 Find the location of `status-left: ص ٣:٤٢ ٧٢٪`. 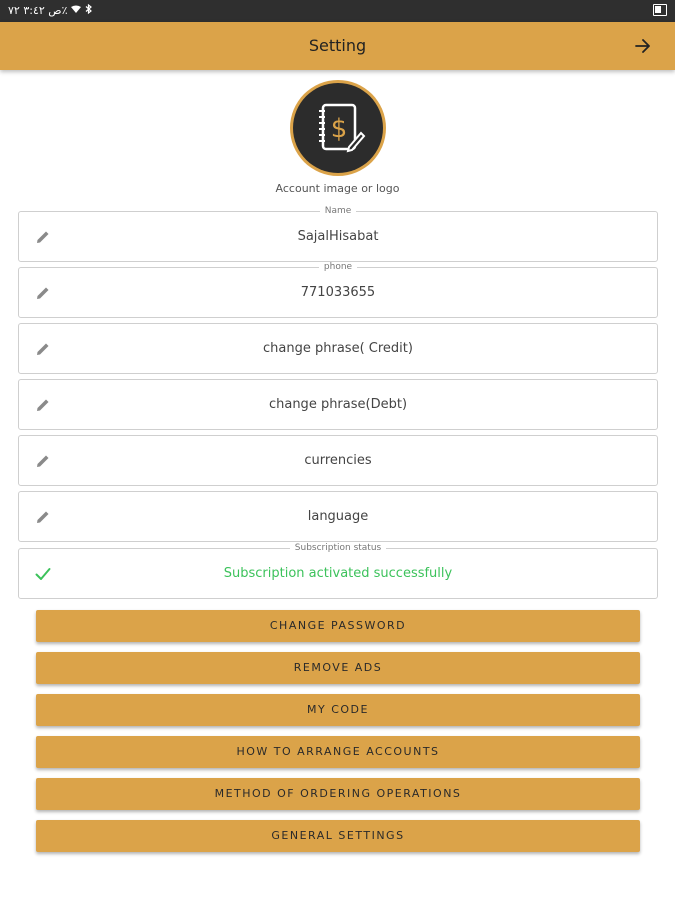

status-left: ص ٣:٤٢ ٧٢٪ is located at coordinates (50, 10).